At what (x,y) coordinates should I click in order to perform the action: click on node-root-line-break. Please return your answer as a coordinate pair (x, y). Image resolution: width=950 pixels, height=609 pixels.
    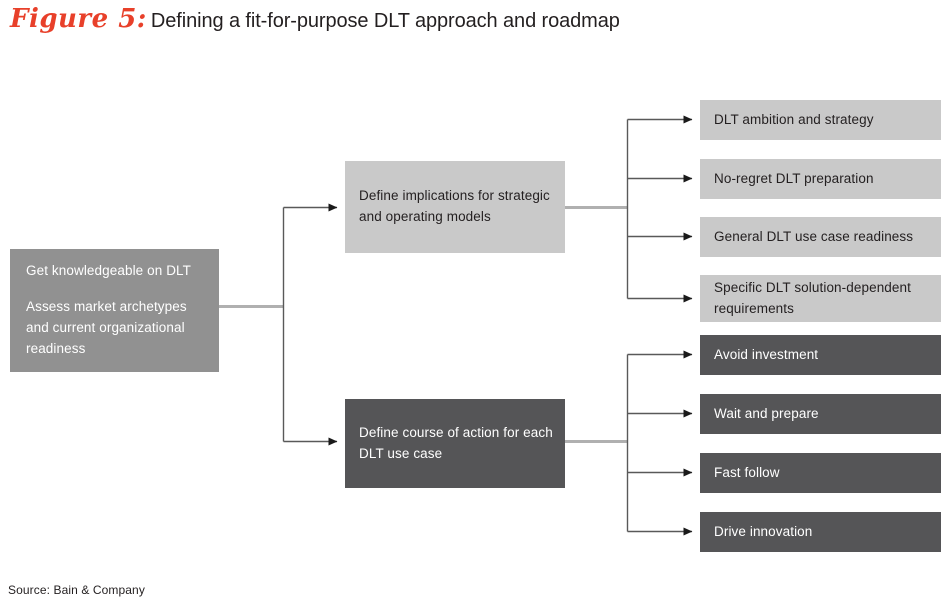
    Looking at the image, I should click on (114, 289).